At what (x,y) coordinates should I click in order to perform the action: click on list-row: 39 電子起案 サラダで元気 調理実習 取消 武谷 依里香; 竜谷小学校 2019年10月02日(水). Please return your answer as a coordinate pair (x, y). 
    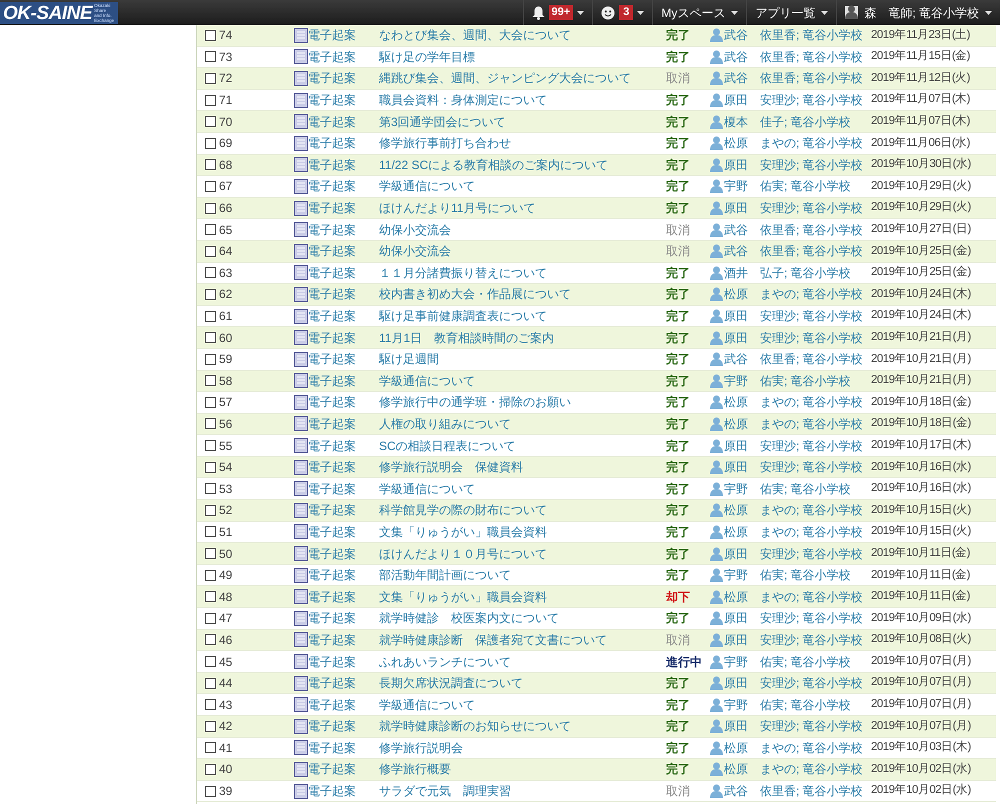
    Looking at the image, I should click on (596, 791).